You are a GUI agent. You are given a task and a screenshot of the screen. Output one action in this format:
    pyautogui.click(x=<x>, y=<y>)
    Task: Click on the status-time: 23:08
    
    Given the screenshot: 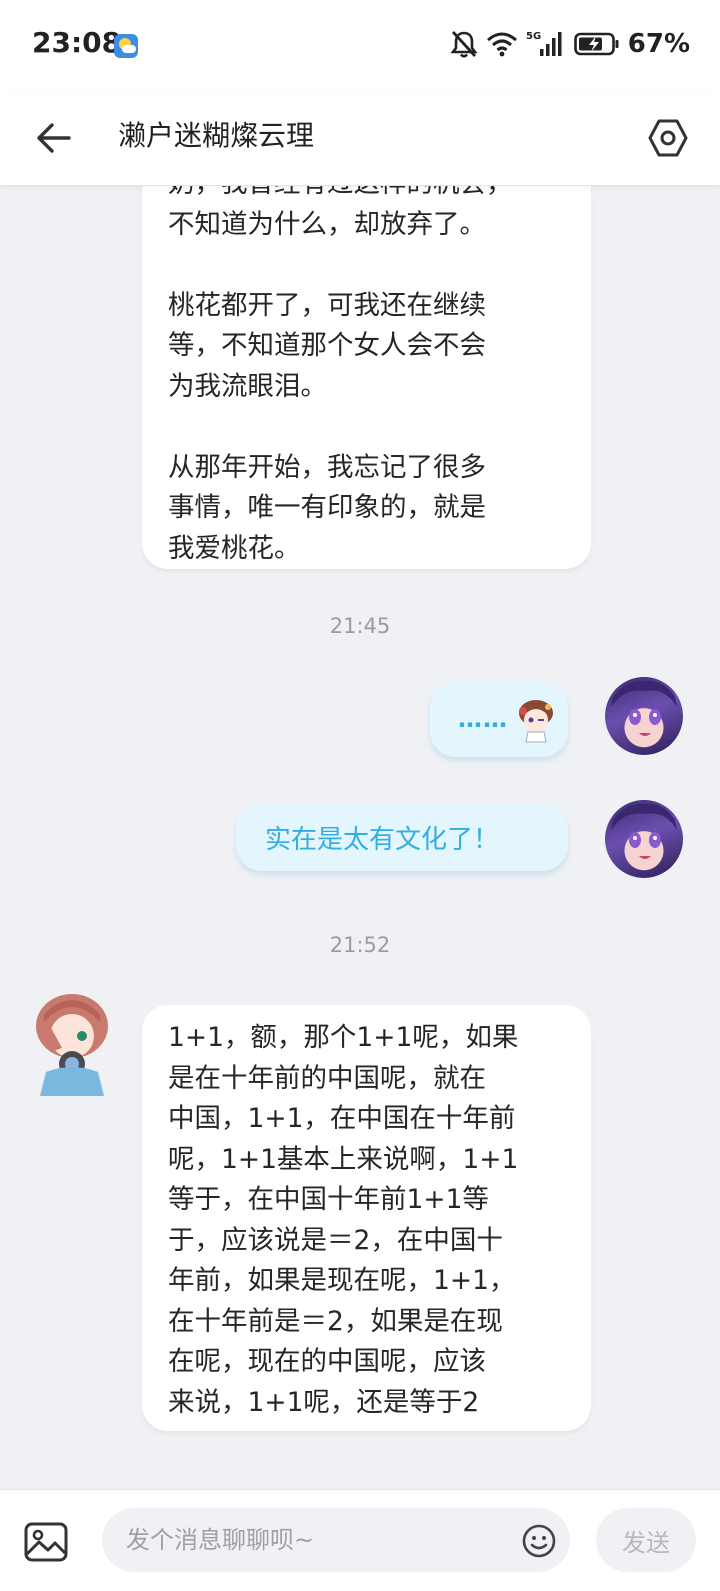 What is the action you would take?
    pyautogui.click(x=77, y=42)
    